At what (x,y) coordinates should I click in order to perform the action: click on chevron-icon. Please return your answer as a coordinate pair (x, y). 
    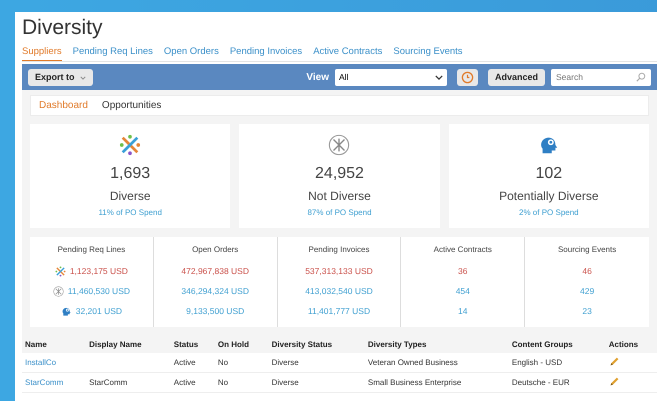
    Looking at the image, I should click on (438, 77).